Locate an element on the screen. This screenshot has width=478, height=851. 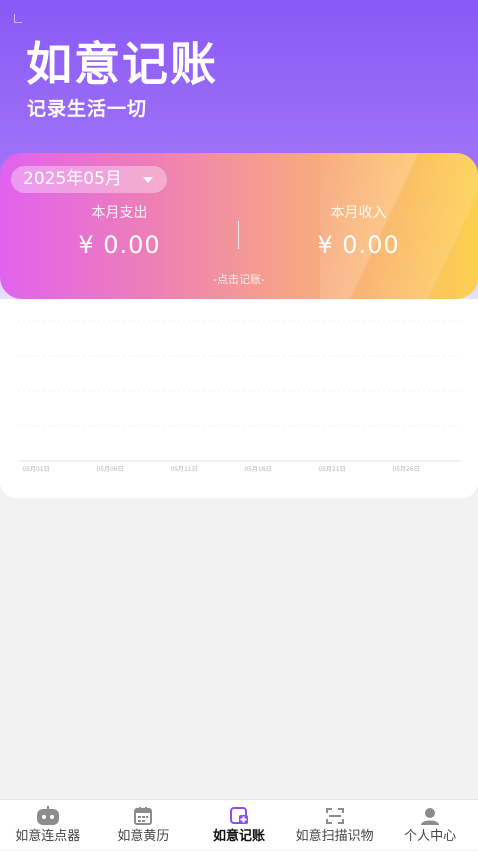
income-label: 本月收入 is located at coordinates (358, 213).